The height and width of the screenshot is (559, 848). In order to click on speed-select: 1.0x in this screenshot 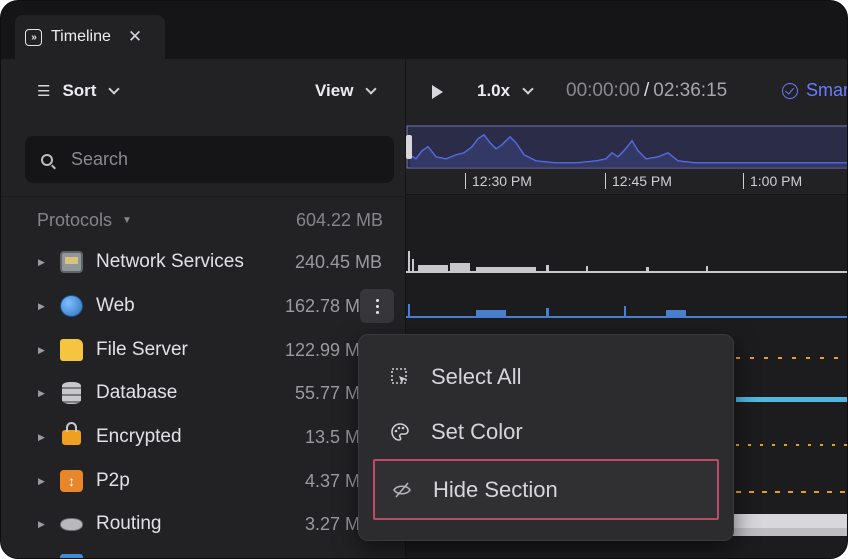, I will do `click(505, 91)`.